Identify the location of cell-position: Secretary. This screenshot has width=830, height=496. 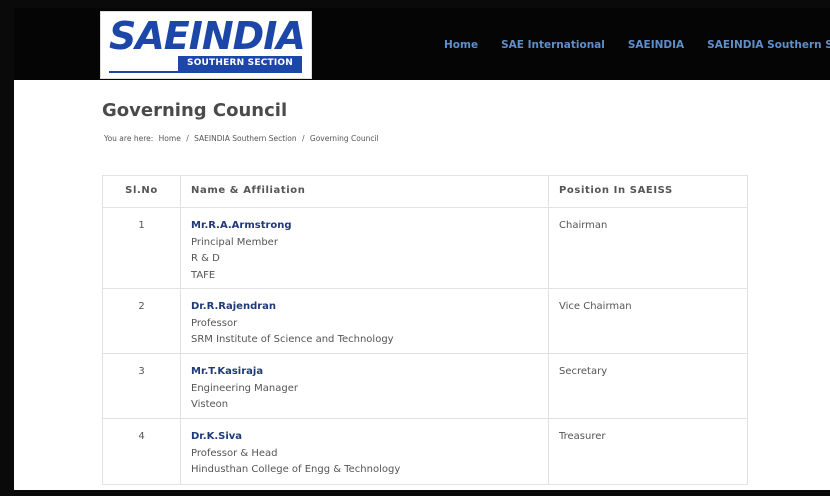
(648, 386).